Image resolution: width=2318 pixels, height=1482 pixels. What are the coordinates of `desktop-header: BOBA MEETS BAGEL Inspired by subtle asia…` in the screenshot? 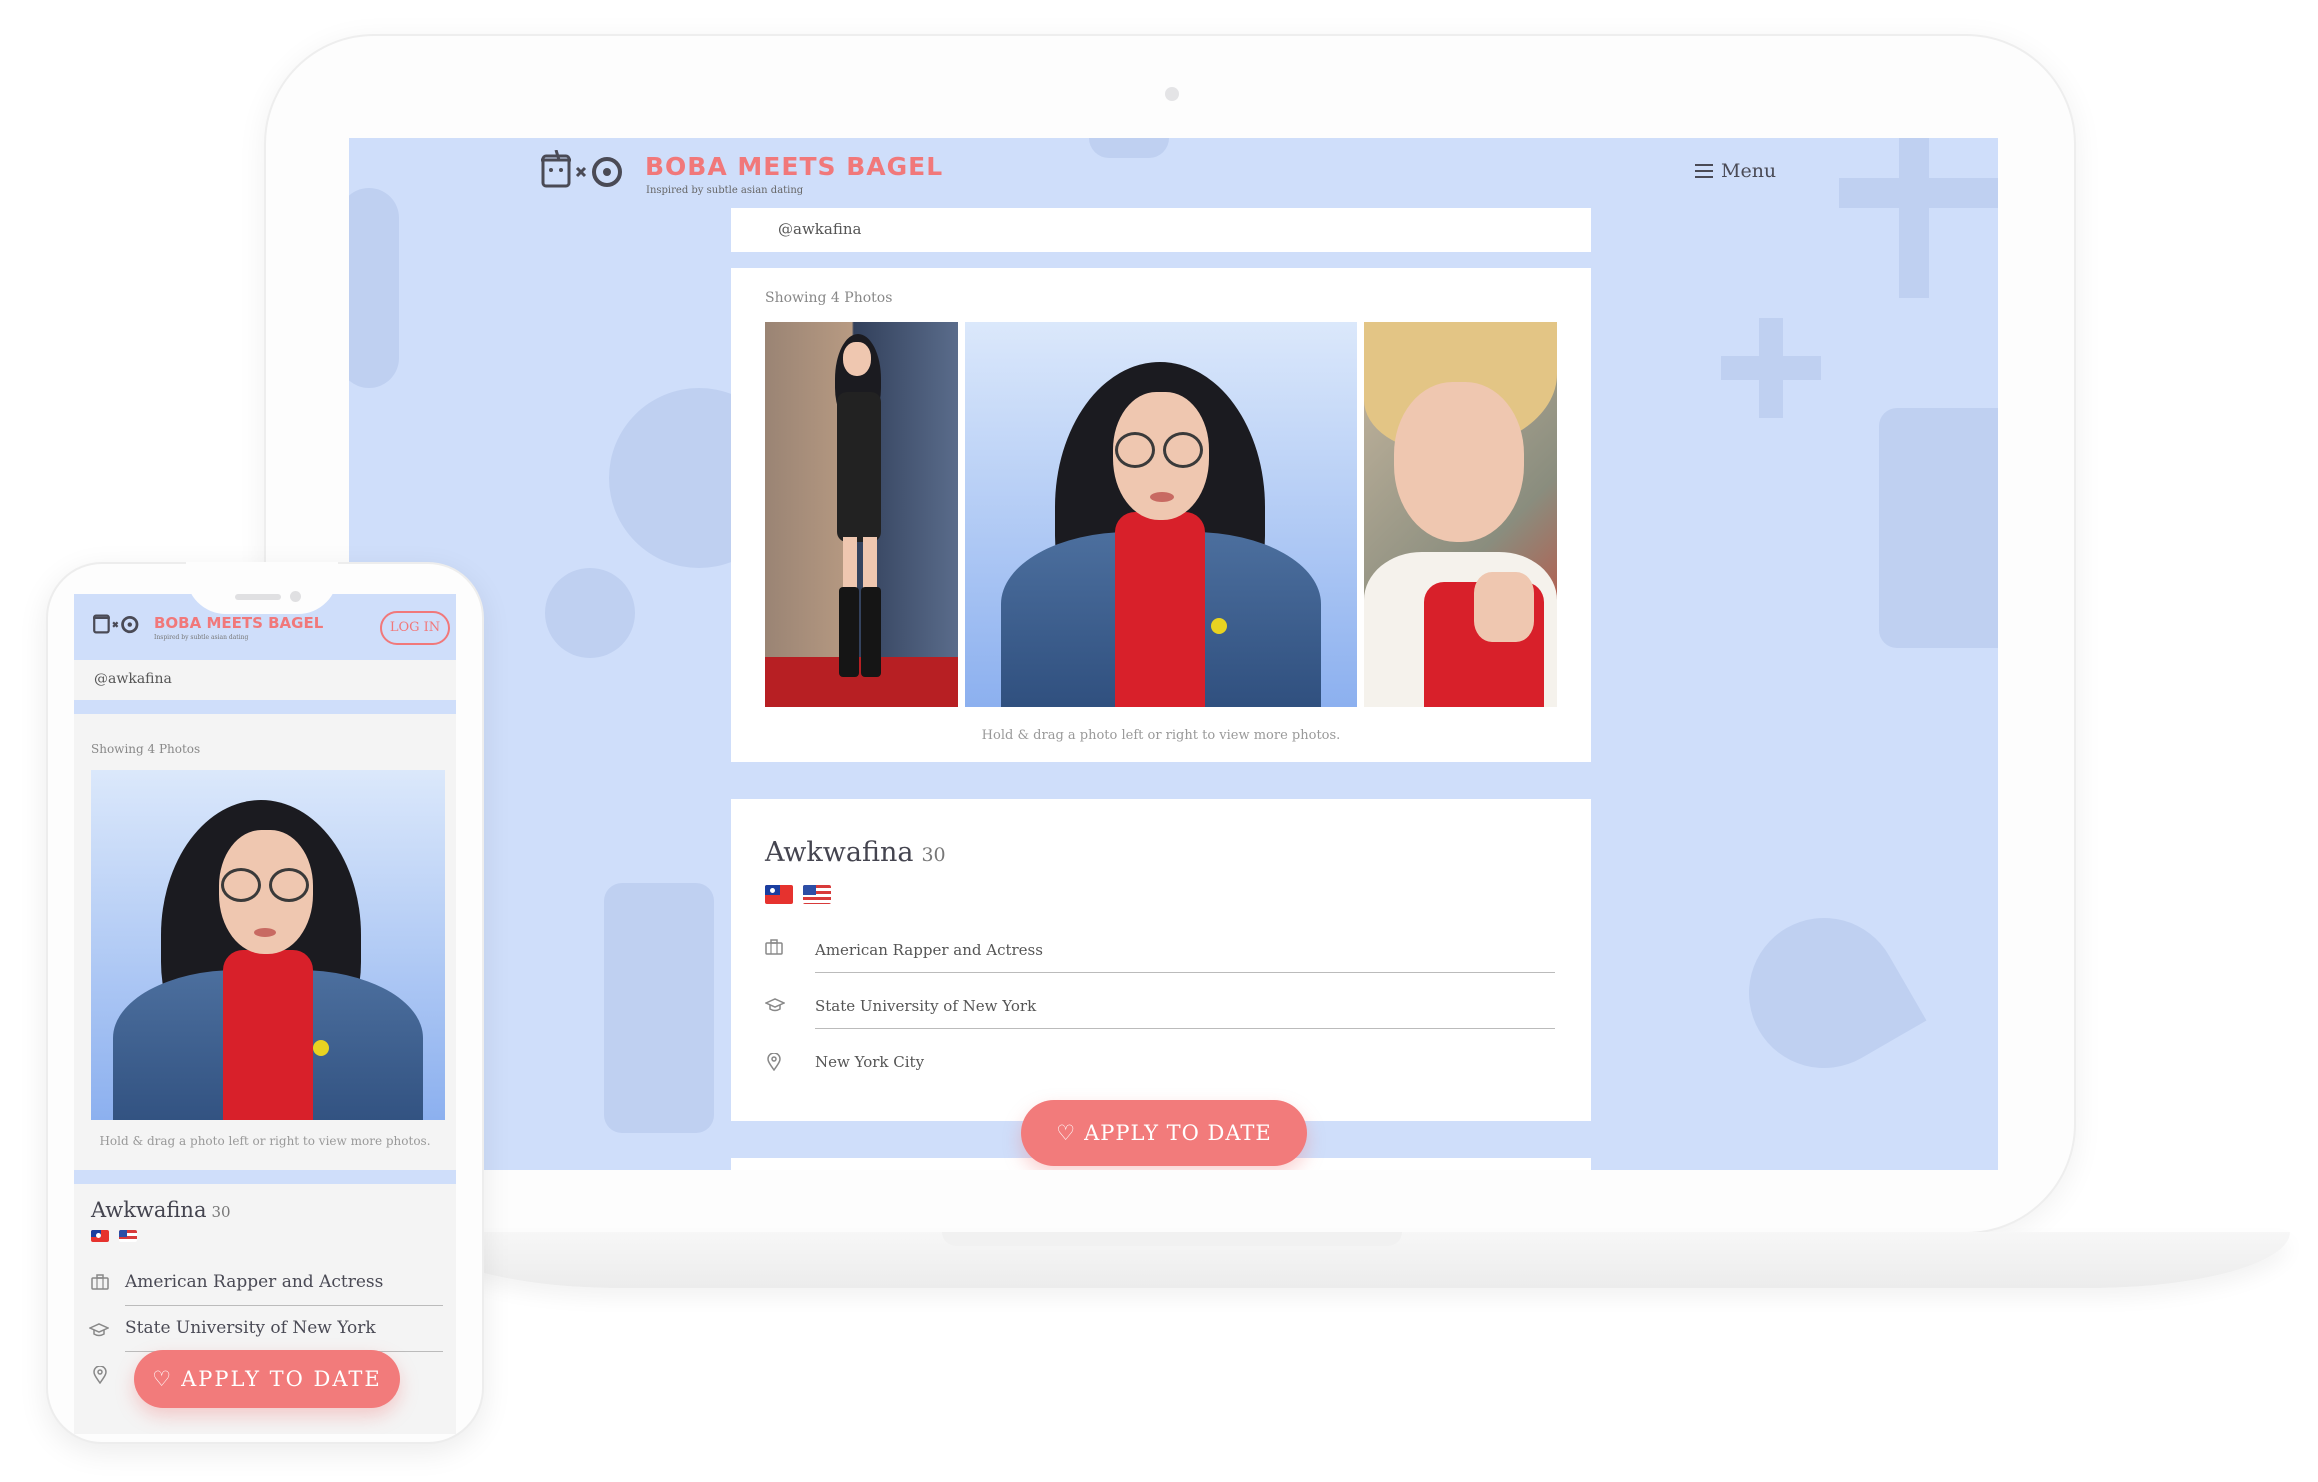 It's located at (1173, 168).